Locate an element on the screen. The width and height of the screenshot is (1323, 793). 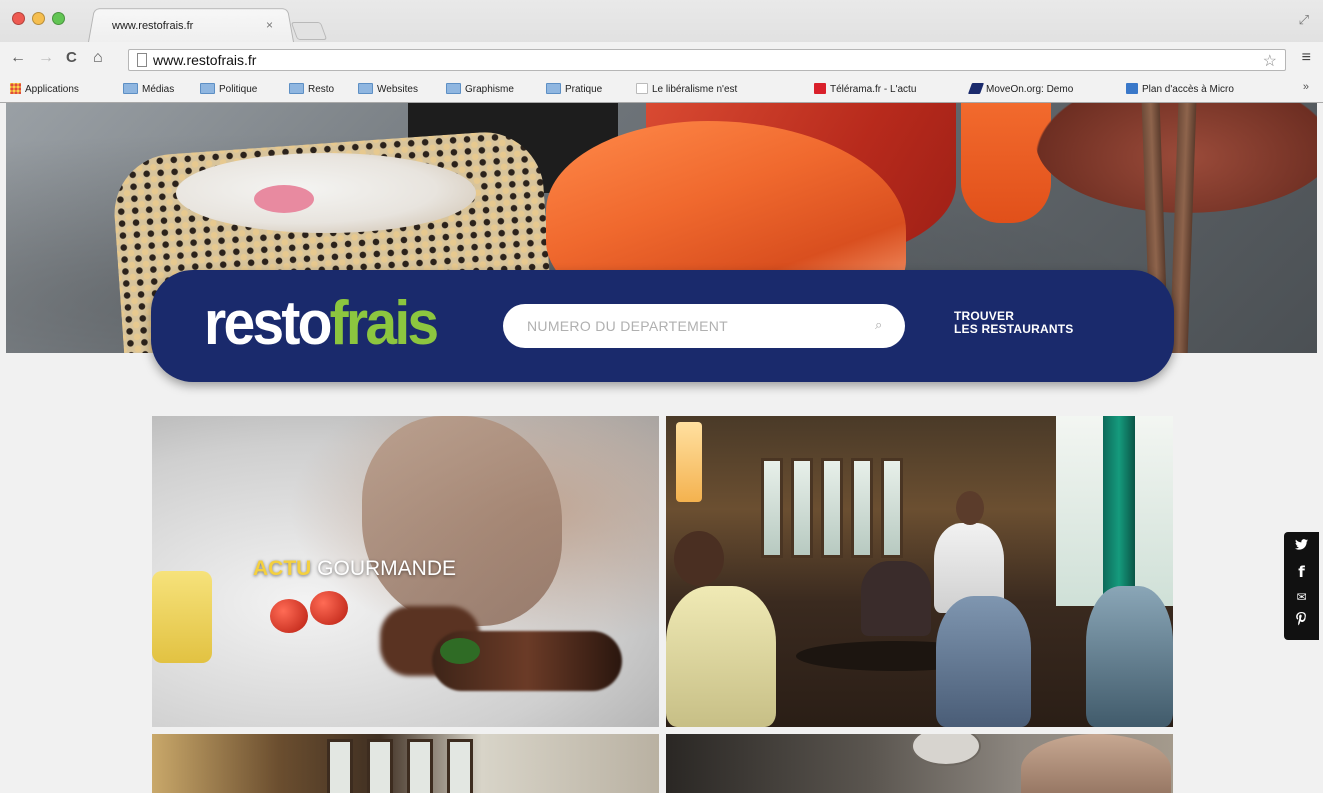
fullscreen-icon: ⤢ is located at coordinates (1304, 20).